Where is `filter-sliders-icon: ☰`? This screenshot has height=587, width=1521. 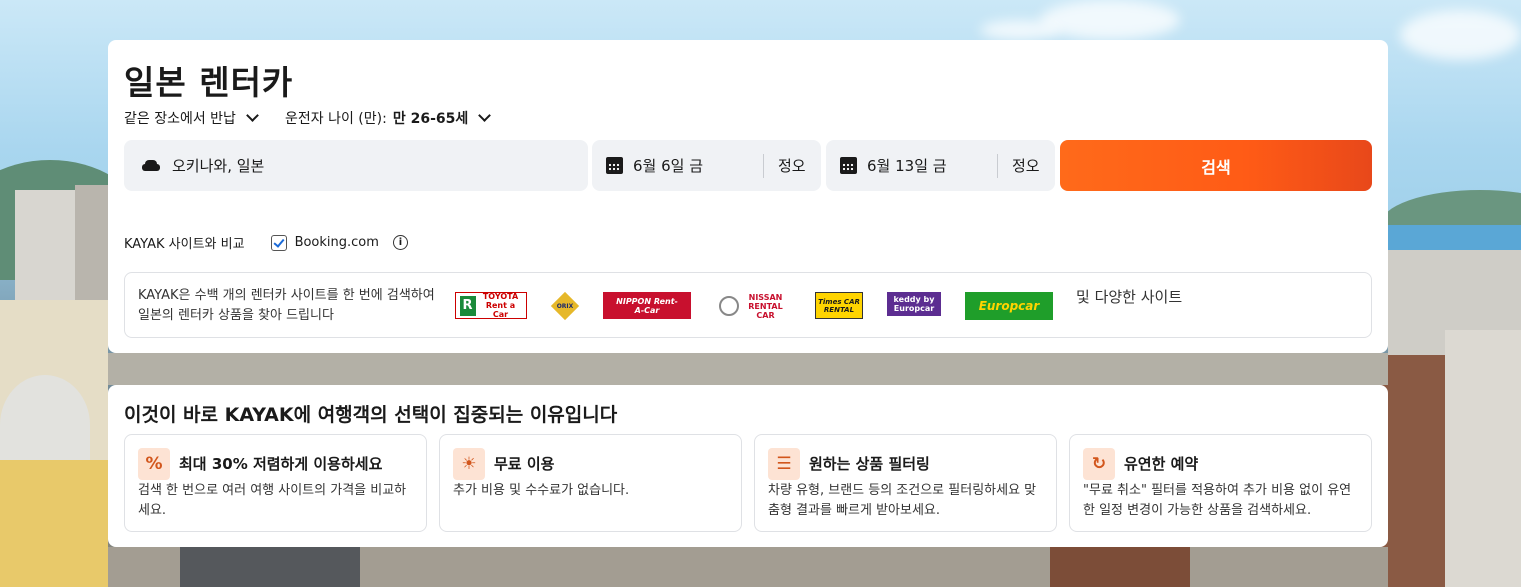 filter-sliders-icon: ☰ is located at coordinates (784, 464).